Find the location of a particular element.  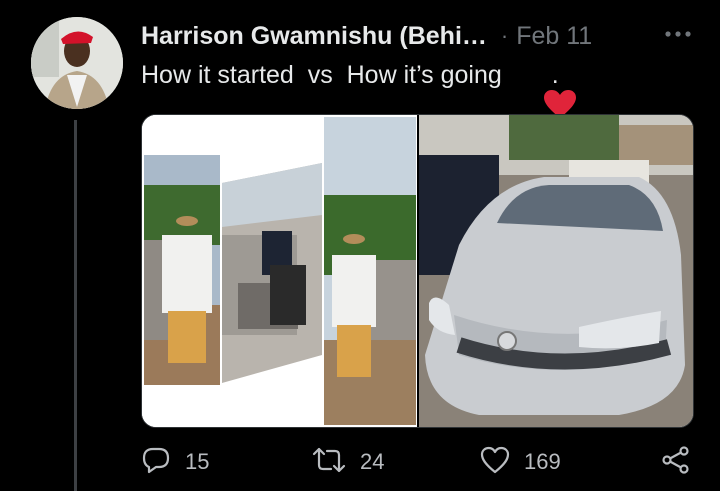

tweet-text: How it started vs How it’s going . is located at coordinates (358, 89).